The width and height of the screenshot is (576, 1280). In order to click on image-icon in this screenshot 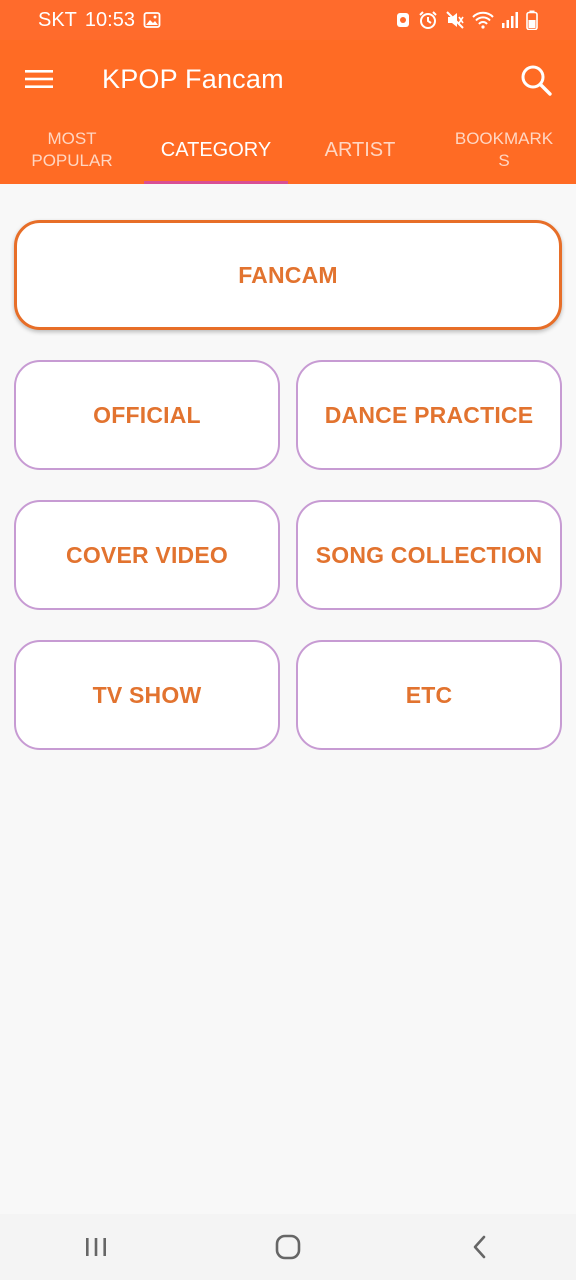, I will do `click(152, 20)`.